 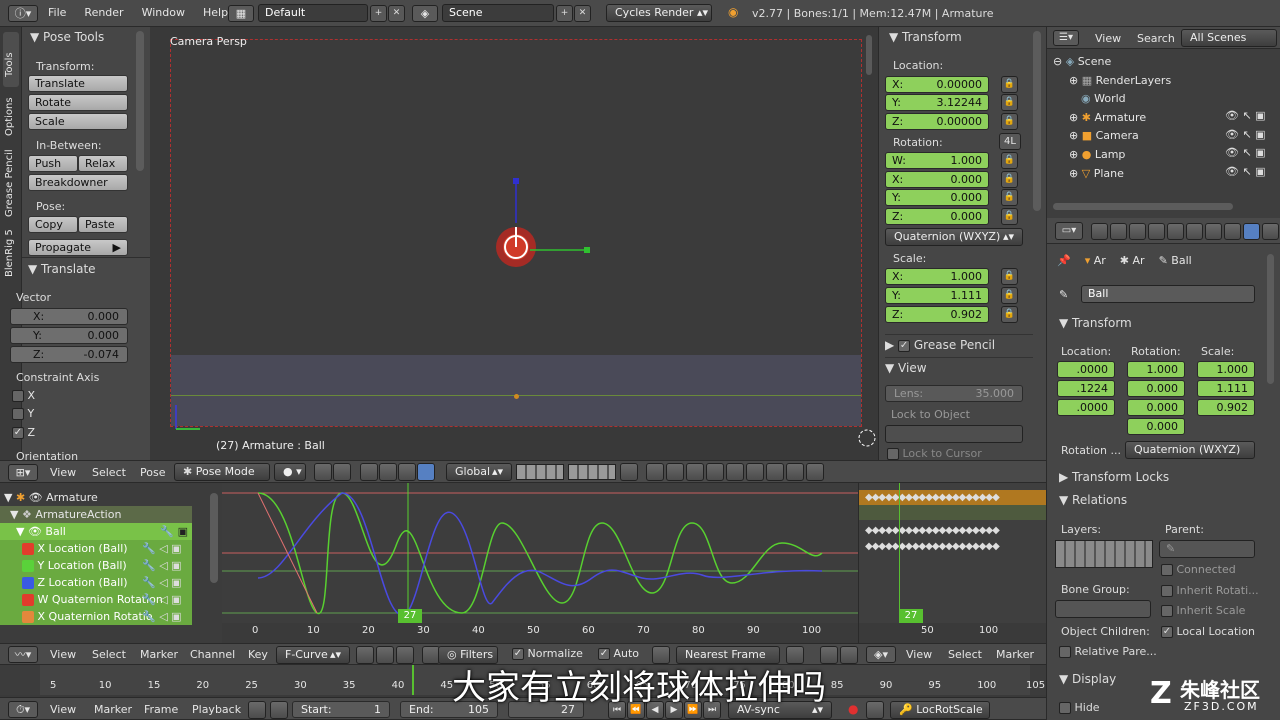 What do you see at coordinates (1064, 260) in the screenshot?
I see `pin-icon: 📌` at bounding box center [1064, 260].